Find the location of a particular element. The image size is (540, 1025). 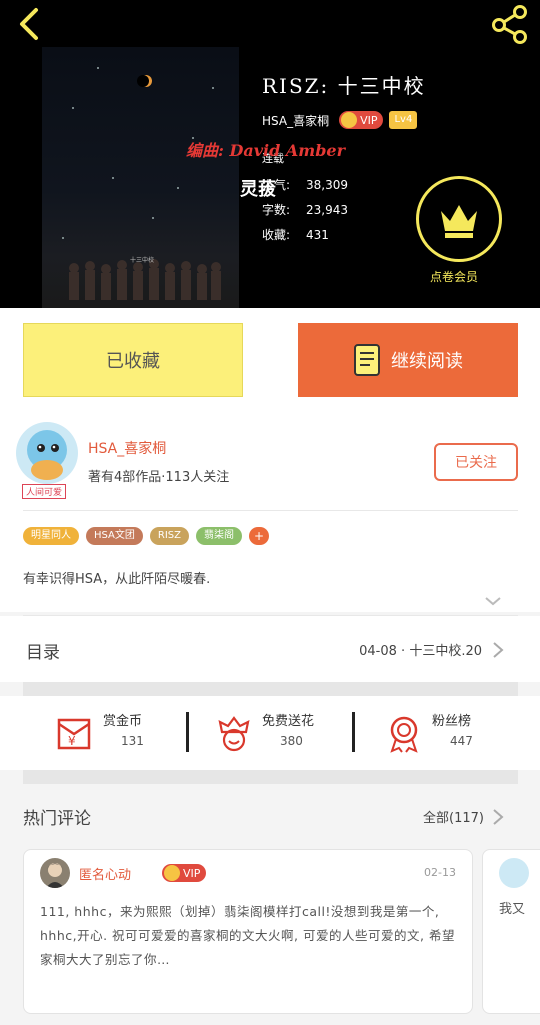

follow-button: 已关注 is located at coordinates (476, 462).